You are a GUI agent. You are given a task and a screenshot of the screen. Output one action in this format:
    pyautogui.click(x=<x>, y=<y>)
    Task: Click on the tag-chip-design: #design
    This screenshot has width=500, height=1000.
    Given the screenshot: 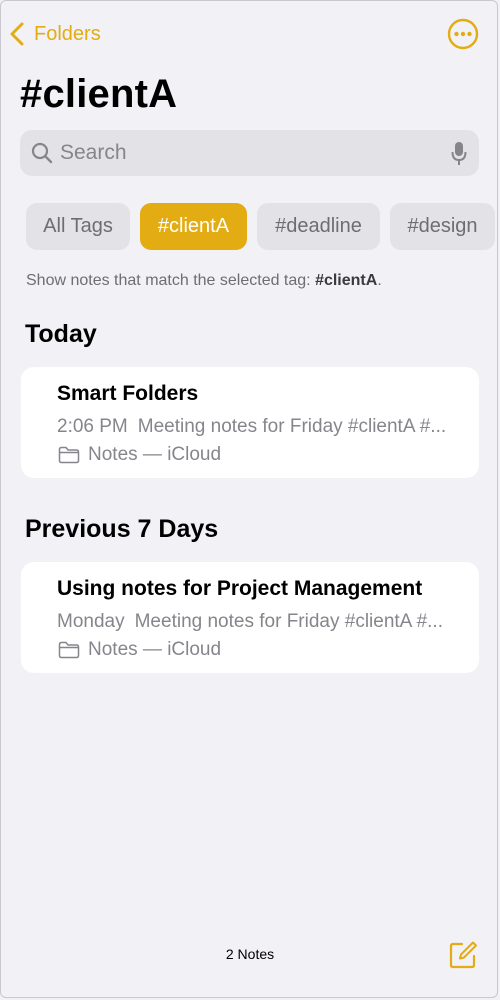 What is the action you would take?
    pyautogui.click(x=442, y=226)
    